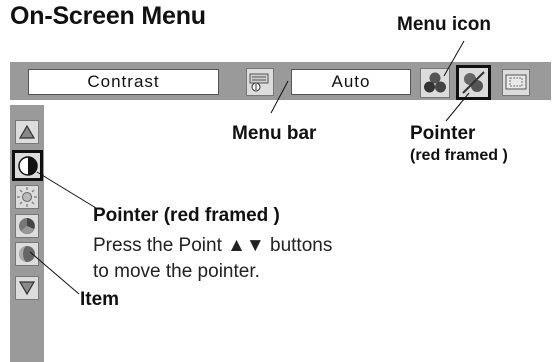 The width and height of the screenshot is (553, 362). What do you see at coordinates (279, 97) in the screenshot?
I see `menu-bar-leader` at bounding box center [279, 97].